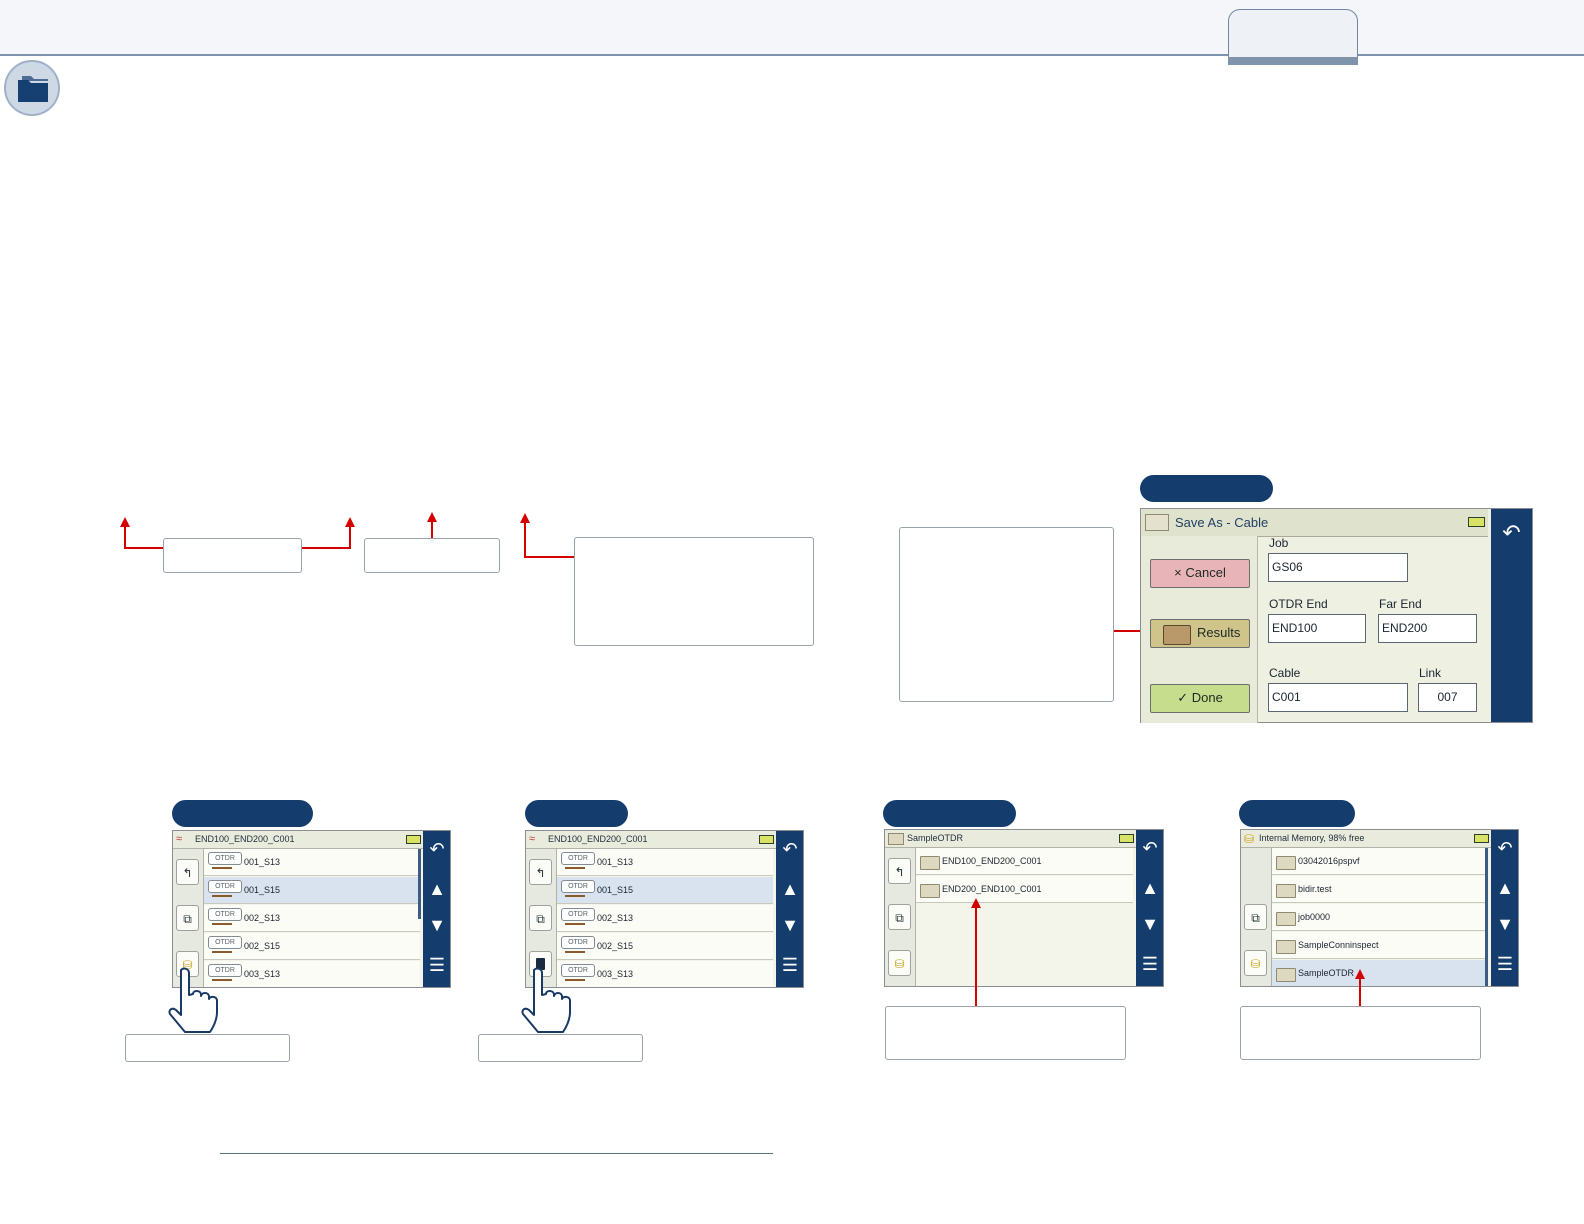 The height and width of the screenshot is (1224, 1584). Describe the element at coordinates (935, 838) in the screenshot. I see `screen-title: SampleOTDR` at that location.